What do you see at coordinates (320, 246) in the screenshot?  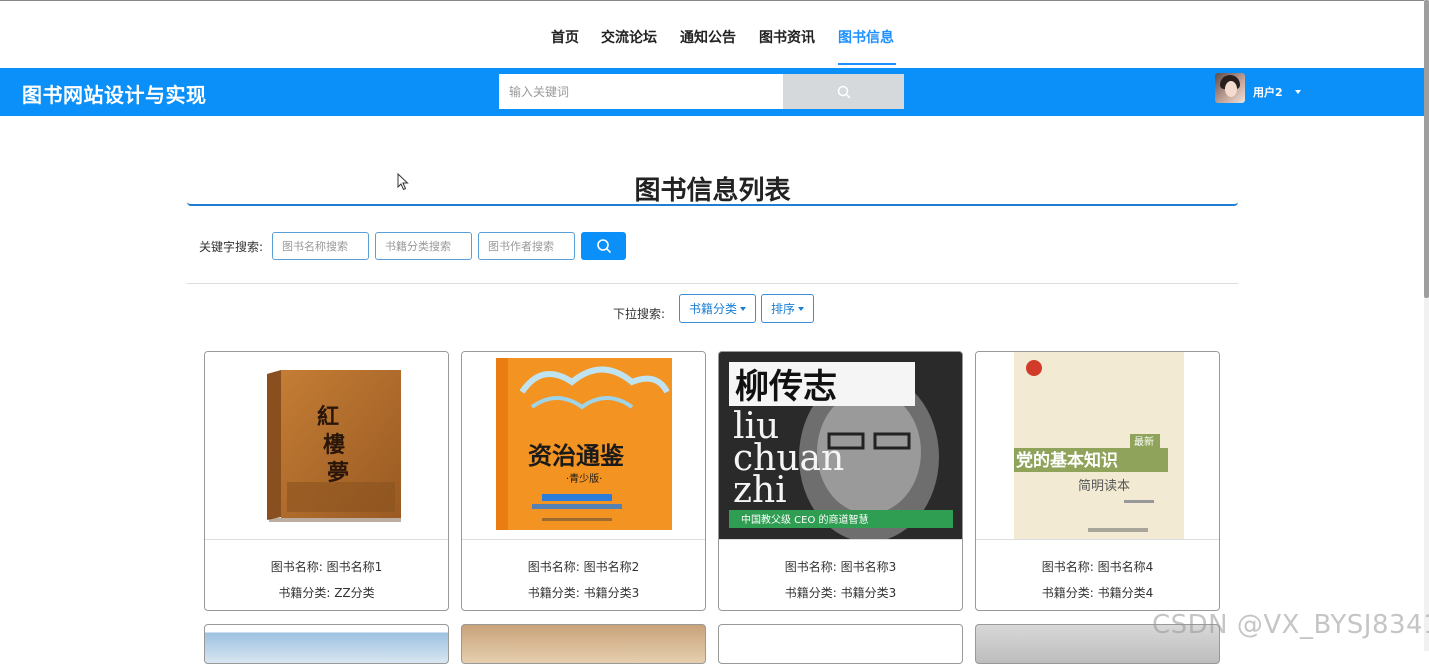 I see `book-name-search-input` at bounding box center [320, 246].